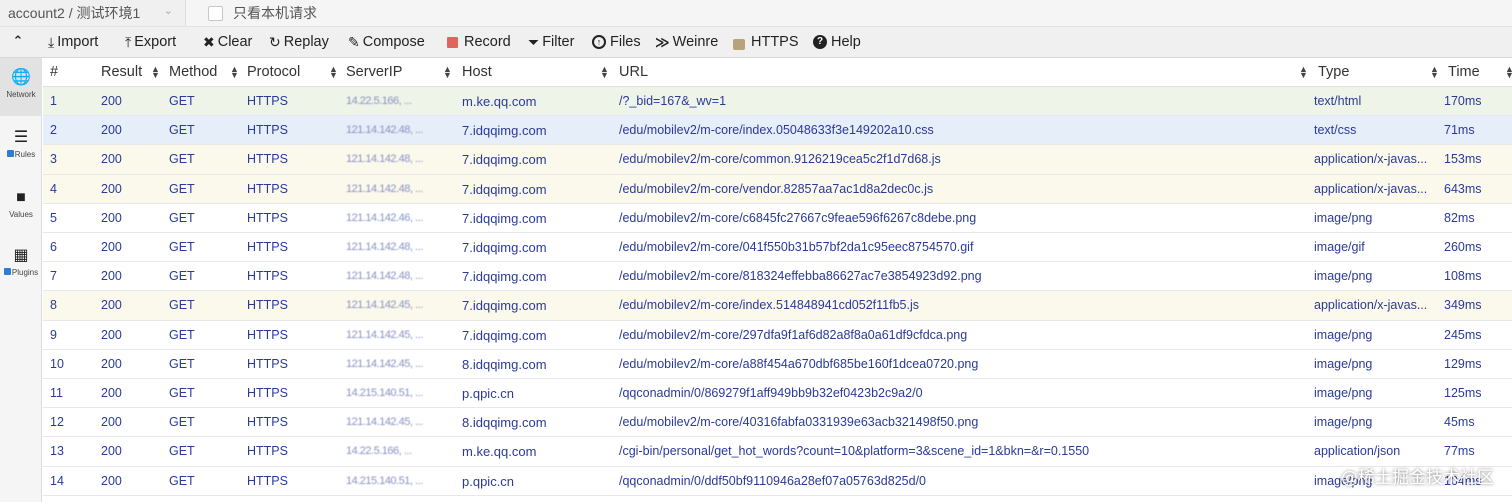 This screenshot has width=1512, height=502. I want to click on cell-time: 643ms, so click(1463, 188).